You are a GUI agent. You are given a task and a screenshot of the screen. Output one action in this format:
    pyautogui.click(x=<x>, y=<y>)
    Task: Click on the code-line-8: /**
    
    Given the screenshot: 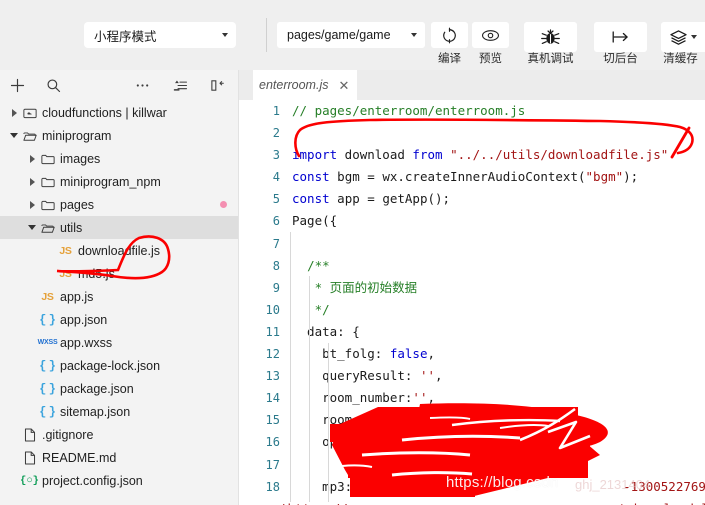 What is the action you would take?
    pyautogui.click(x=318, y=265)
    